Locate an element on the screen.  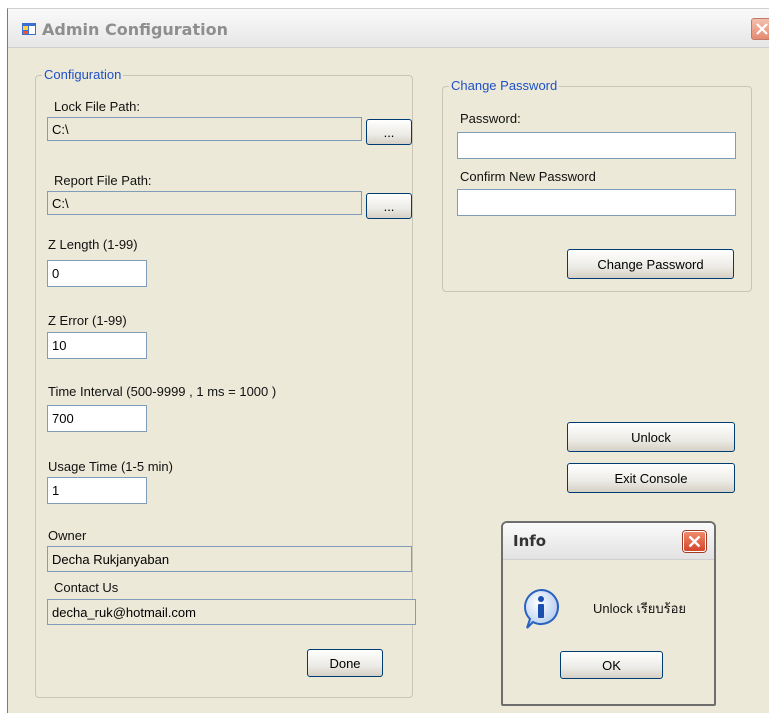
info-dialog-close-button is located at coordinates (694, 541).